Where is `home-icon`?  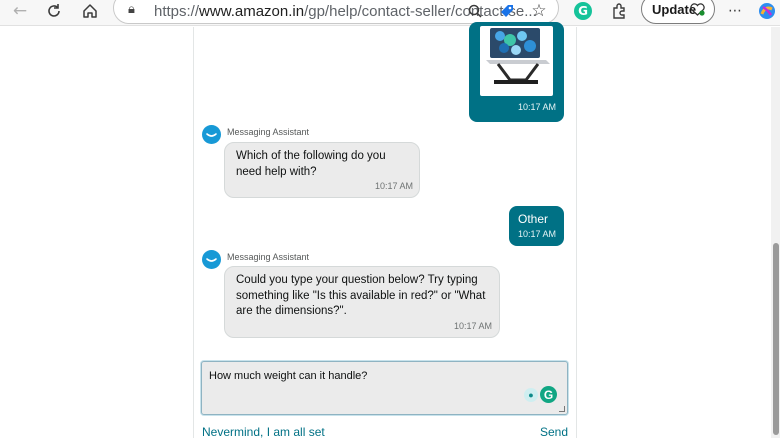
home-icon is located at coordinates (90, 11).